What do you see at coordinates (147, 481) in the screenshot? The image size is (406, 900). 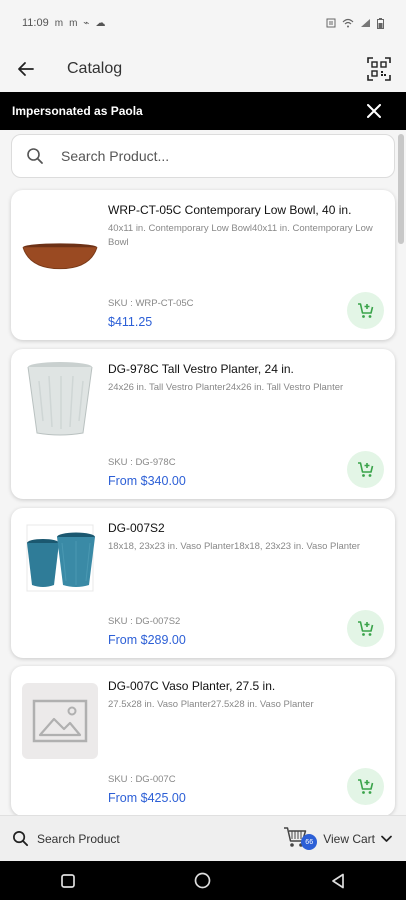 I see `product-price: From $340.00` at bounding box center [147, 481].